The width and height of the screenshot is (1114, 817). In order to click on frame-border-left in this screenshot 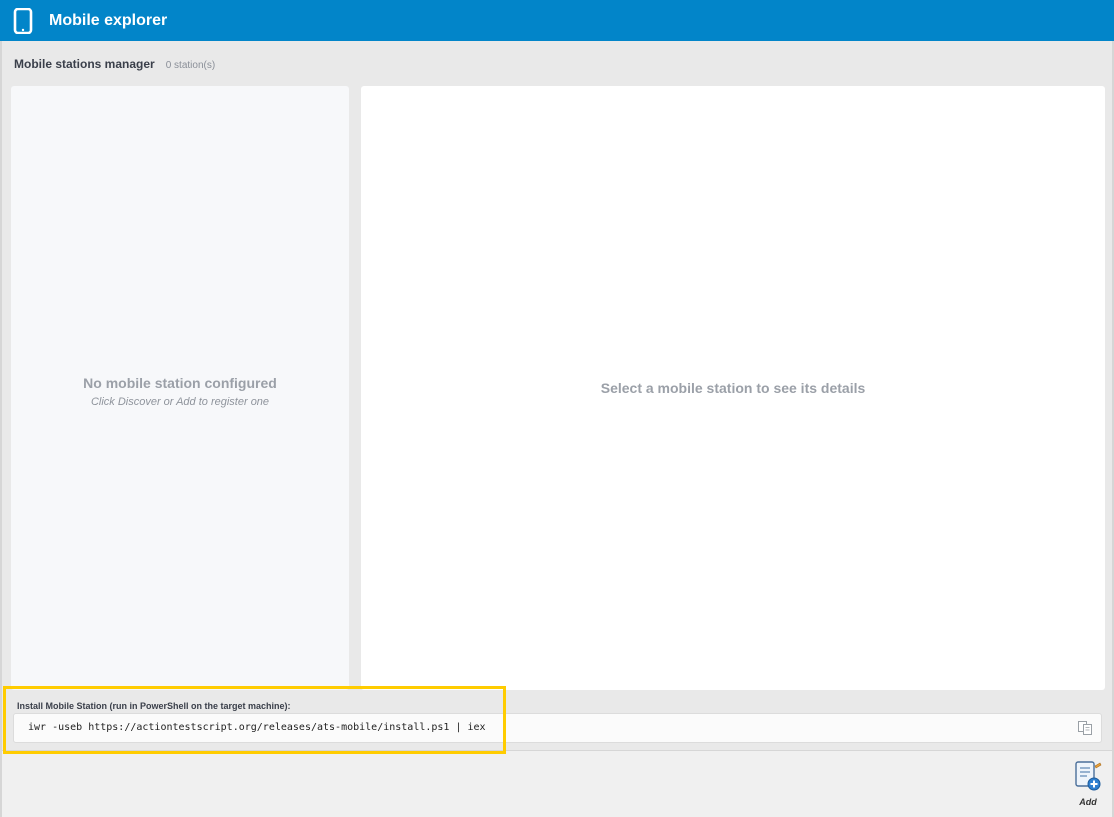, I will do `click(1, 429)`.